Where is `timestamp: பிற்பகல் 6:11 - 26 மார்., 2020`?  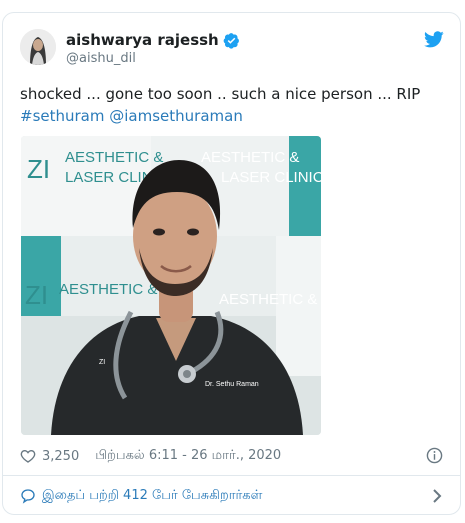 timestamp: பிற்பகல் 6:11 - 26 மார்., 2020 is located at coordinates (188, 456).